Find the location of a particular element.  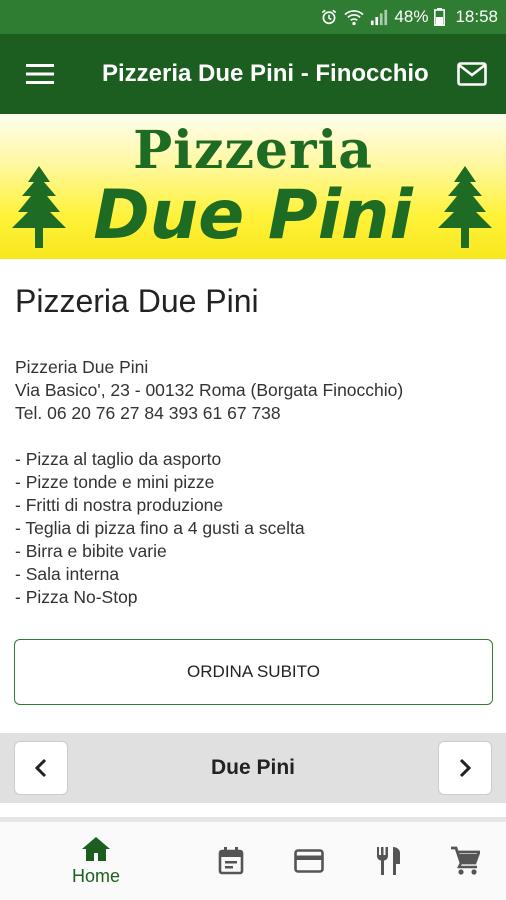

app-bar: Pizzeria Due Pini - Finocchio is located at coordinates (253, 74).